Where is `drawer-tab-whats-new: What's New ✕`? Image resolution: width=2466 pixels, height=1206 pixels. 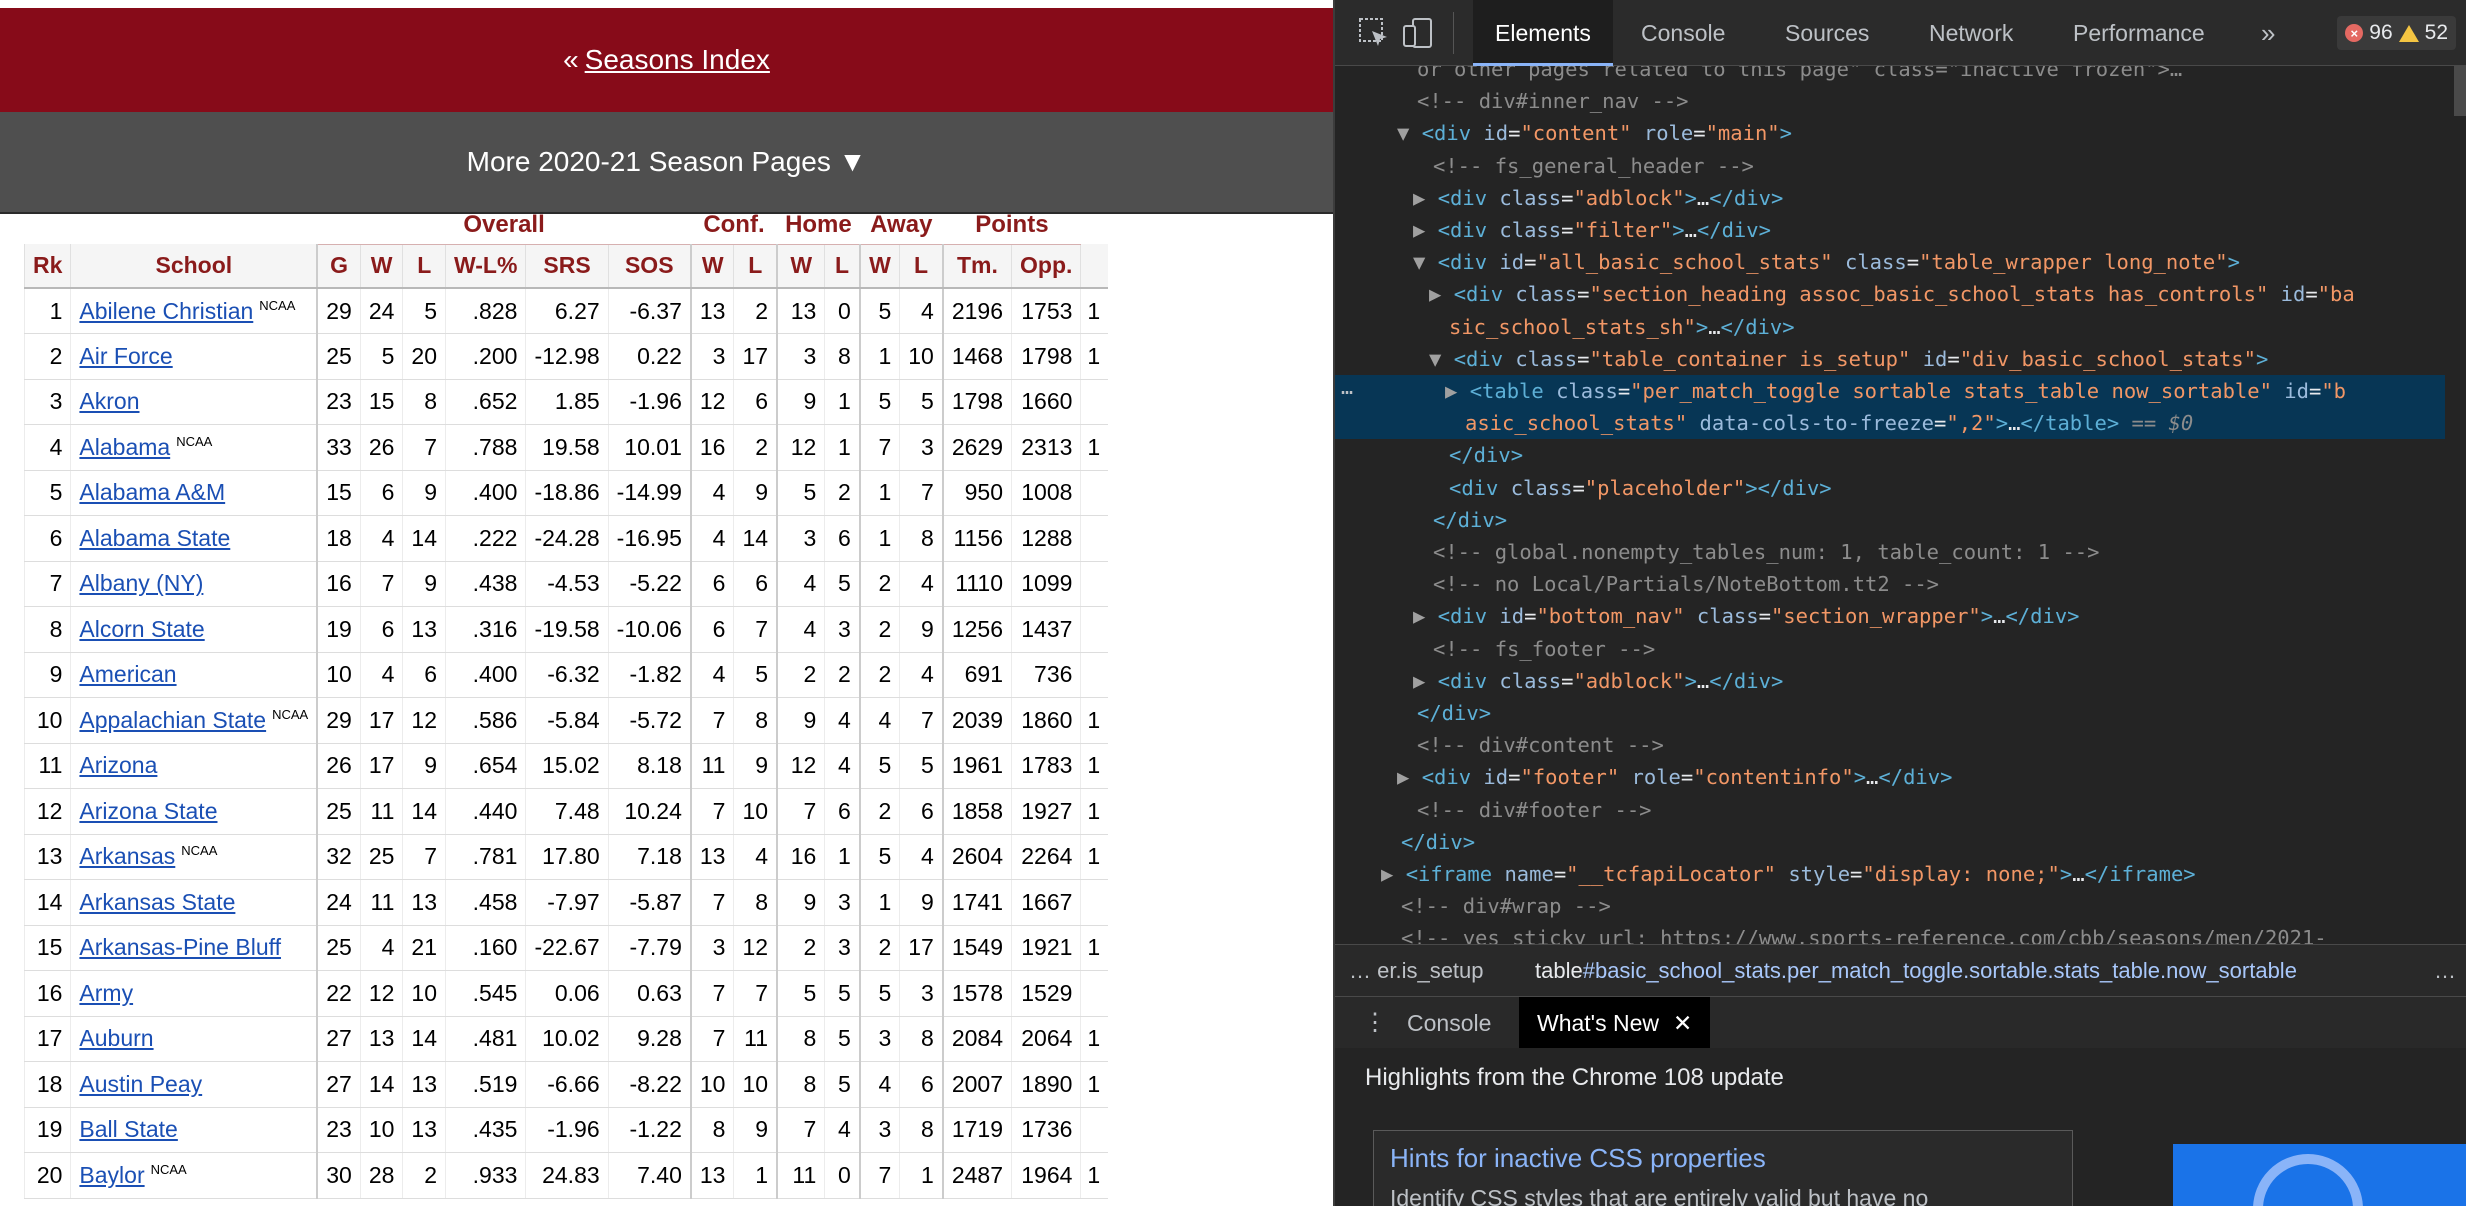 drawer-tab-whats-new: What's New ✕ is located at coordinates (1615, 1023).